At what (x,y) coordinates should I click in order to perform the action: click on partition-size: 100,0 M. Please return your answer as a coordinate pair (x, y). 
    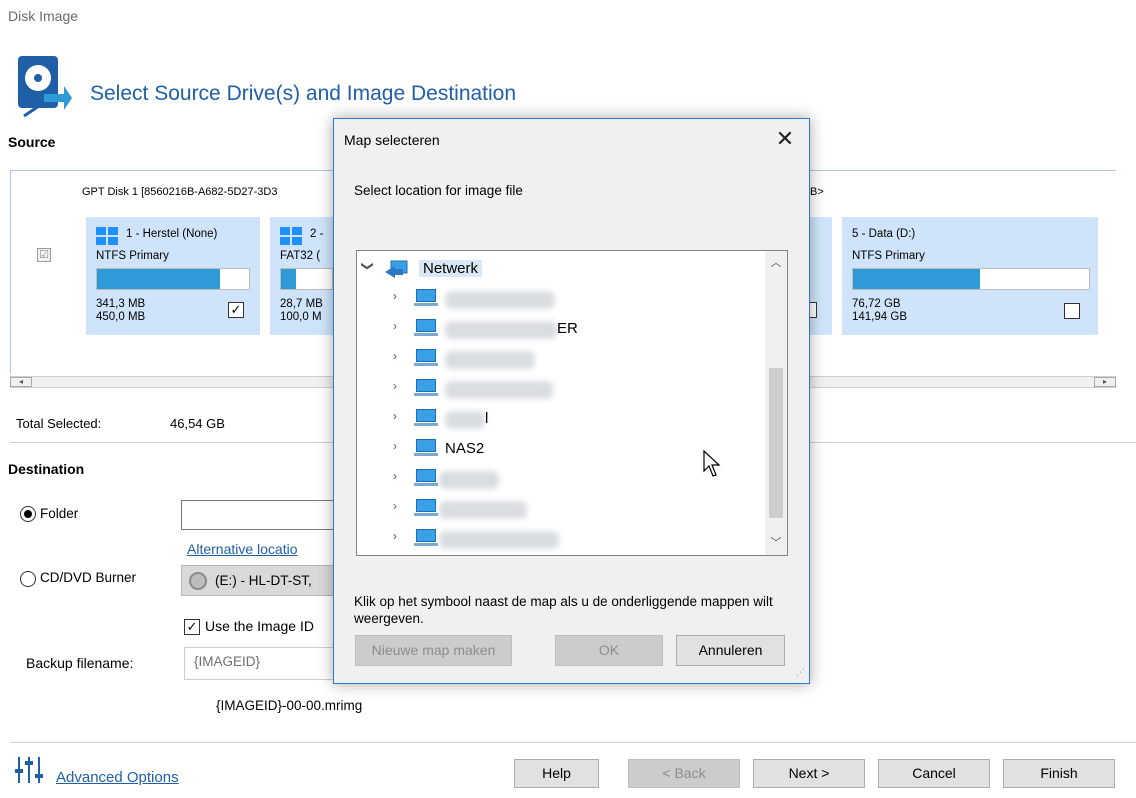
    Looking at the image, I should click on (301, 317).